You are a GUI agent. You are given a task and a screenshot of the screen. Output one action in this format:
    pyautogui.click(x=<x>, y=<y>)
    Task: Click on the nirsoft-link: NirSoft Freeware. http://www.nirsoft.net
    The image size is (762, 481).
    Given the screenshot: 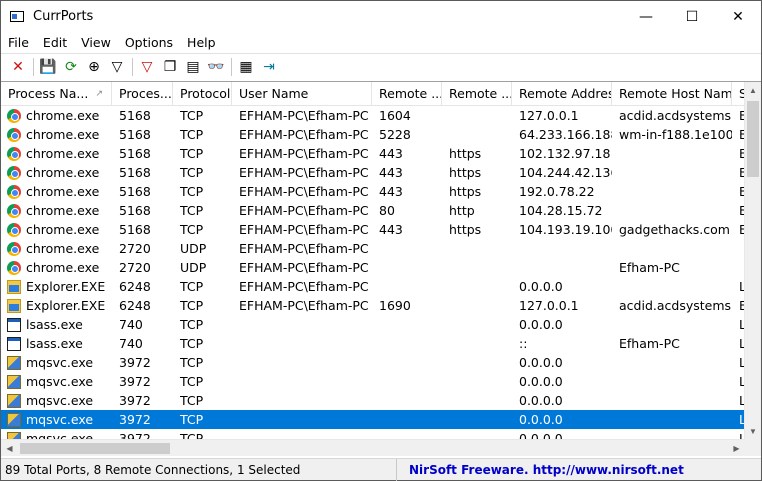 What is the action you would take?
    pyautogui.click(x=540, y=470)
    